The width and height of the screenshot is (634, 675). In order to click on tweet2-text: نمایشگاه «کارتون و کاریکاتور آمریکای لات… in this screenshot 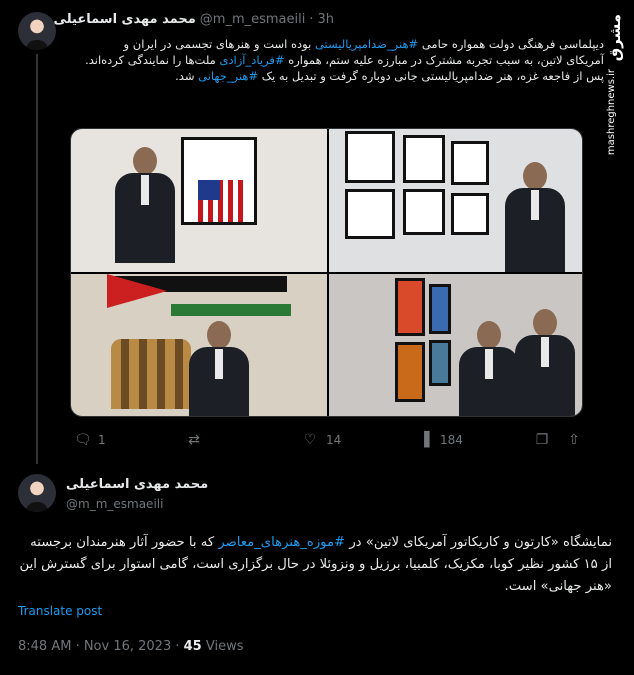, I will do `click(314, 565)`.